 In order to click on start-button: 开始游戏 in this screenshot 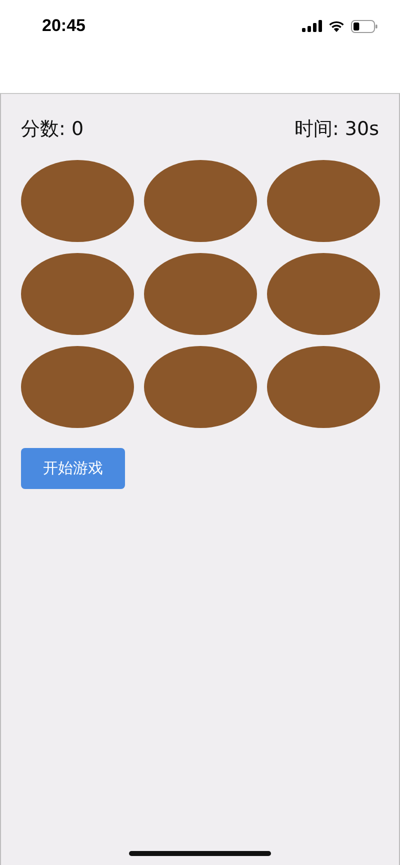, I will do `click(73, 468)`.